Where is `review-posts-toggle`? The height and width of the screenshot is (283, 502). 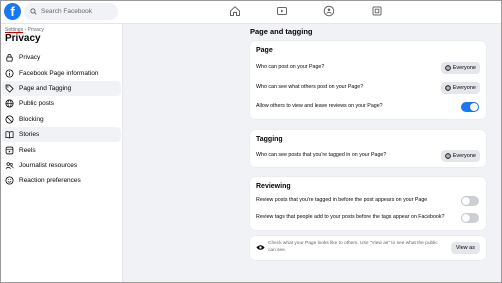 review-posts-toggle is located at coordinates (470, 201).